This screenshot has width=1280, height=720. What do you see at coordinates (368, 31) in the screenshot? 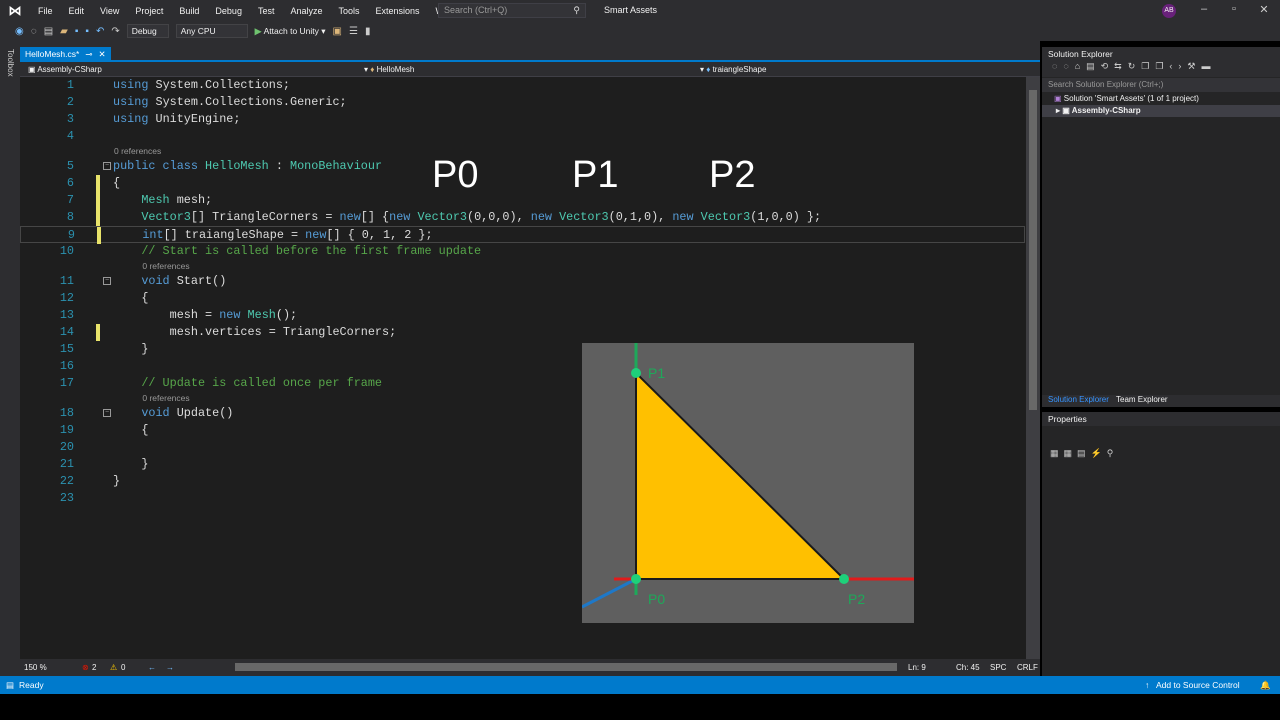
I see `bookmark-icon: ▮` at bounding box center [368, 31].